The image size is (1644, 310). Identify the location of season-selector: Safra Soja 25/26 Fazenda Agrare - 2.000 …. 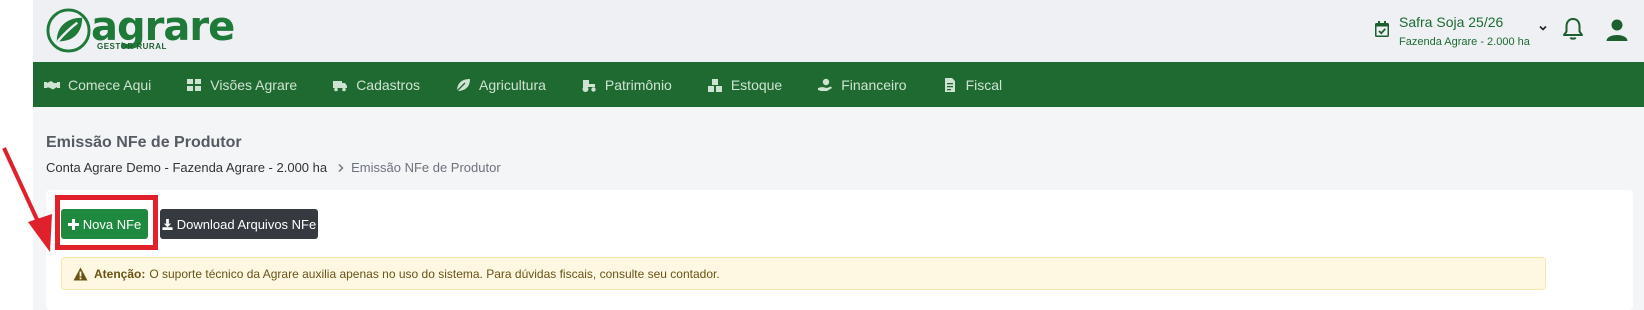
(1461, 31).